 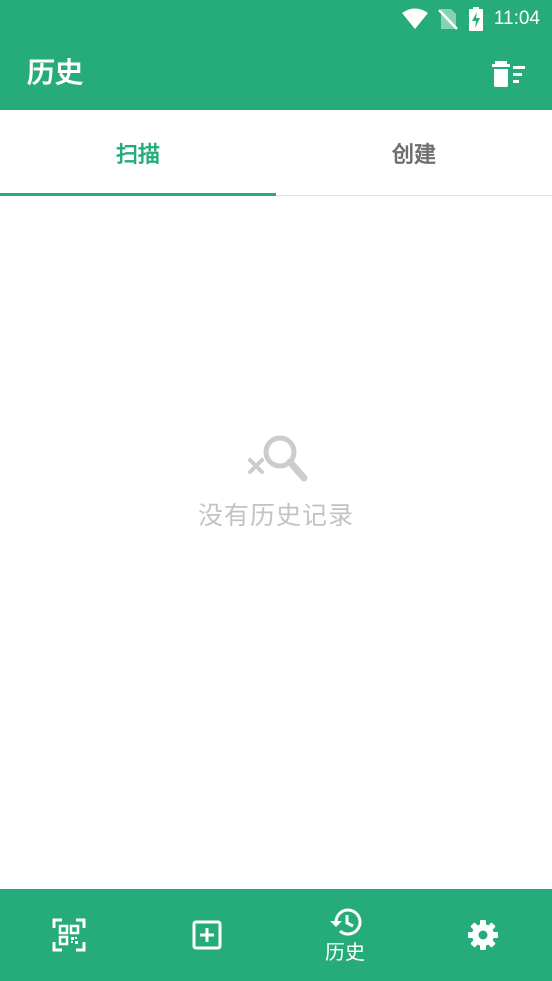 I want to click on settings-gear-icon, so click(x=483, y=935).